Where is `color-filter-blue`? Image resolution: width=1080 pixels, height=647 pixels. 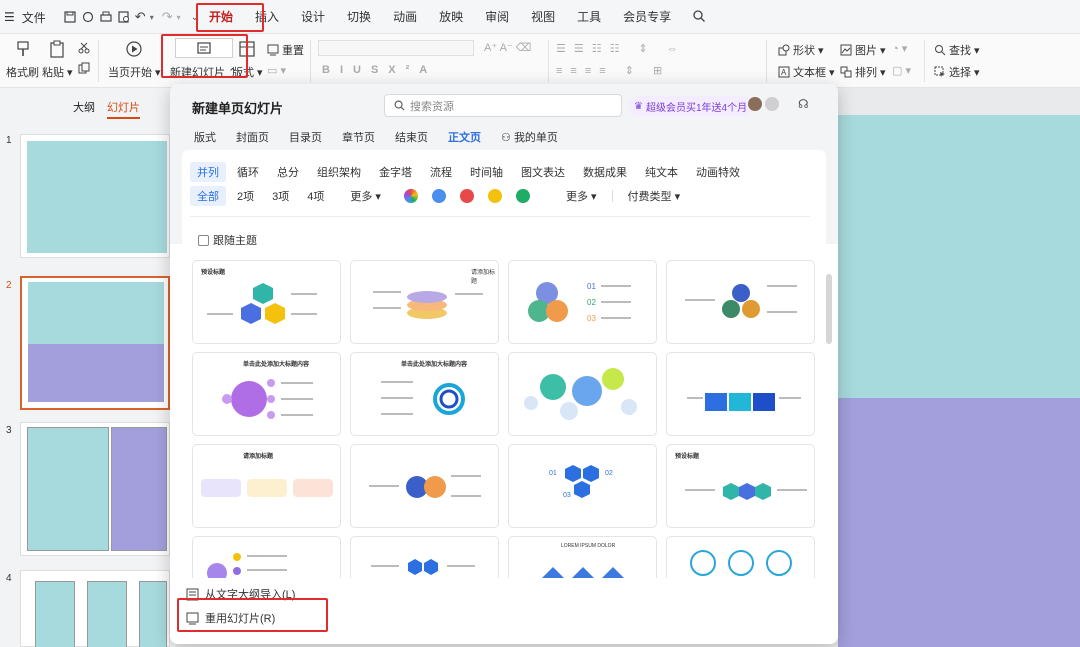 color-filter-blue is located at coordinates (438, 196).